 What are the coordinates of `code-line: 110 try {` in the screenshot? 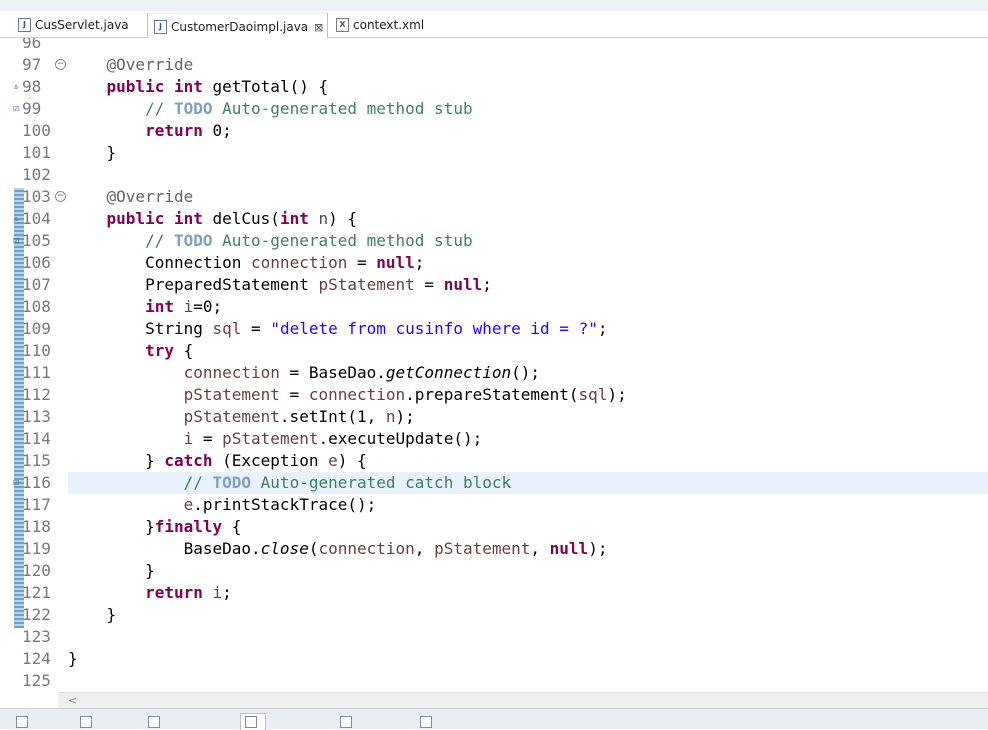 It's located at (494, 351).